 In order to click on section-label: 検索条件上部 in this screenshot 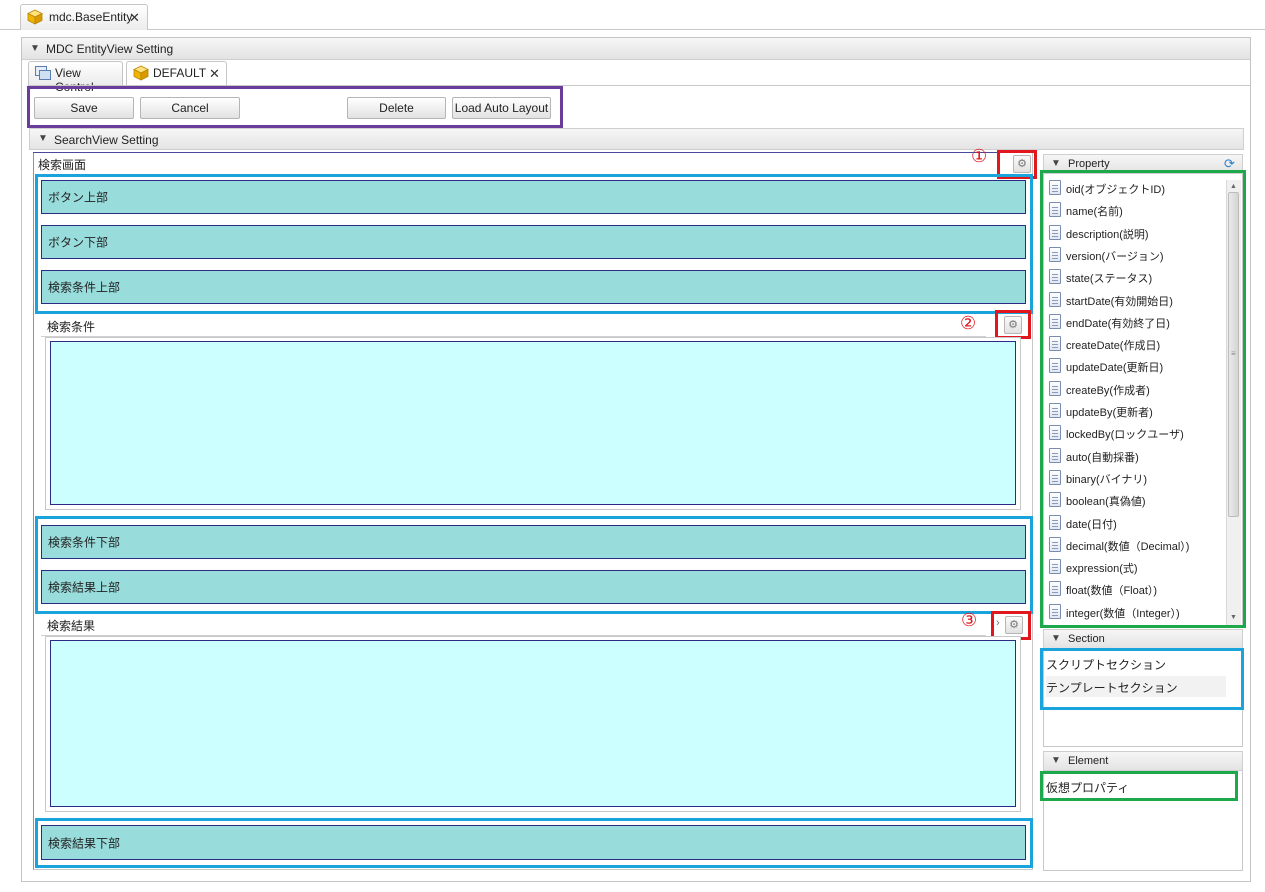, I will do `click(84, 287)`.